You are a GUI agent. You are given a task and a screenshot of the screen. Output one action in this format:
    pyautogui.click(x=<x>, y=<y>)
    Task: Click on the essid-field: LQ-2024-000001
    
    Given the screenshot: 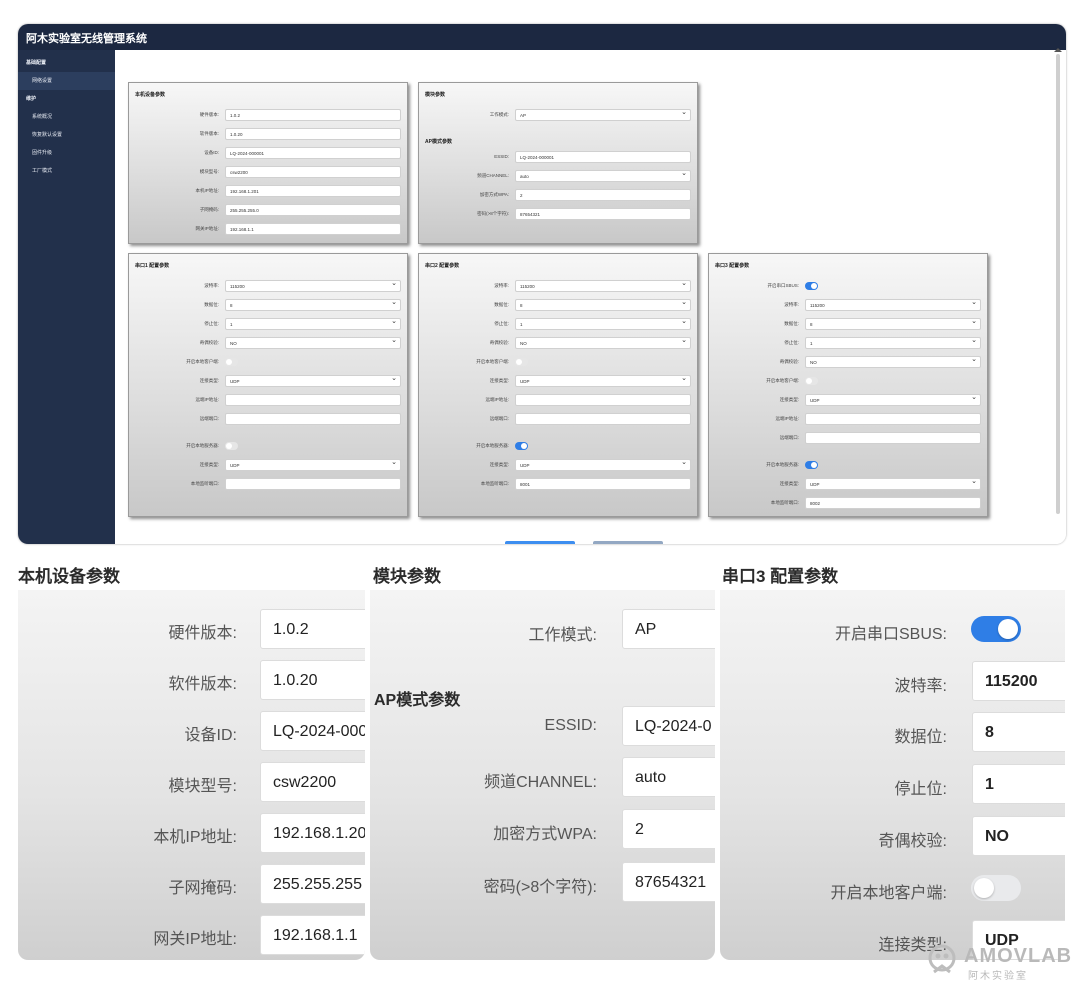 What is the action you would take?
    pyautogui.click(x=603, y=157)
    